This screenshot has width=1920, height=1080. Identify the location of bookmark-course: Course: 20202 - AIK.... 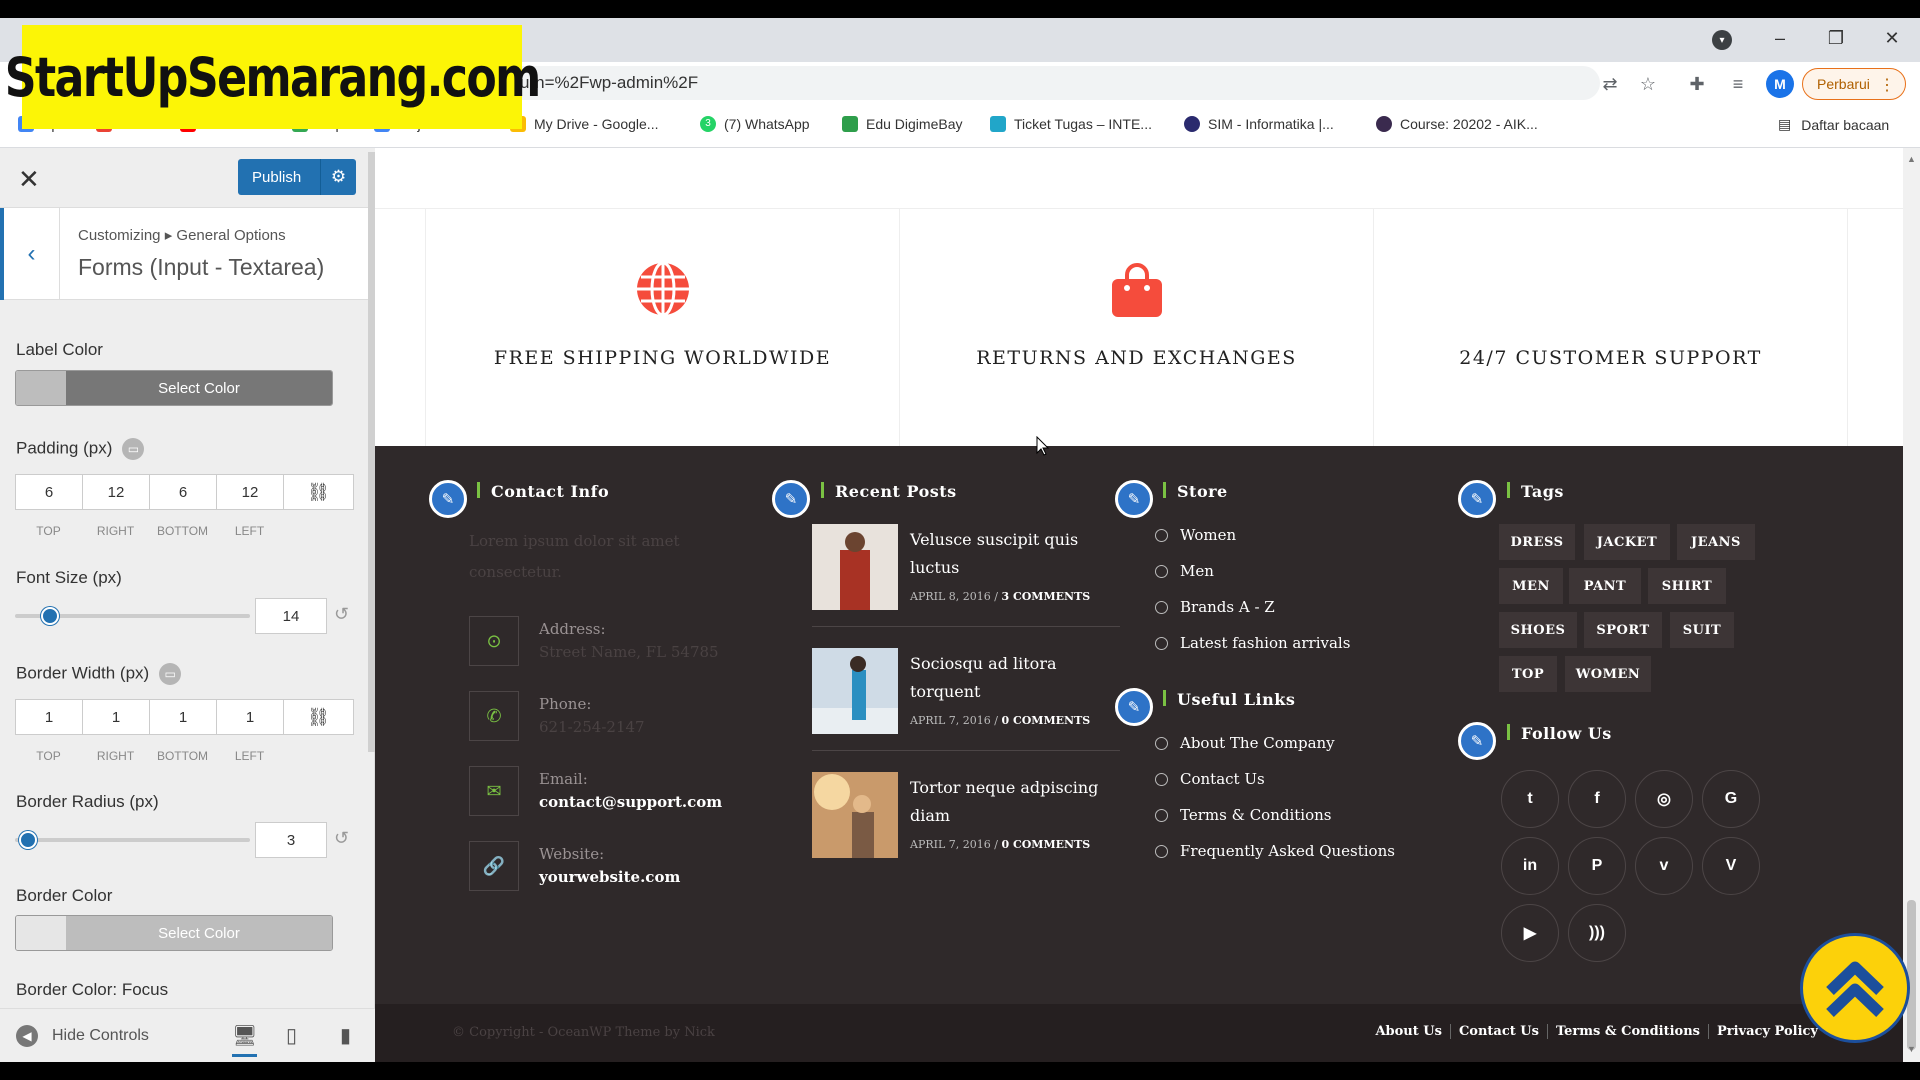
(1457, 124).